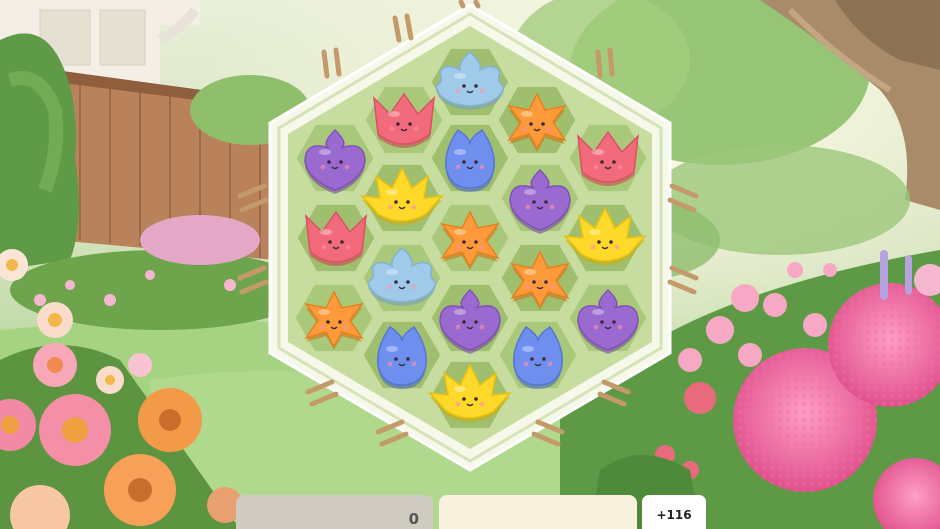 This screenshot has height=529, width=940. What do you see at coordinates (413, 519) in the screenshot?
I see `water-count: 0` at bounding box center [413, 519].